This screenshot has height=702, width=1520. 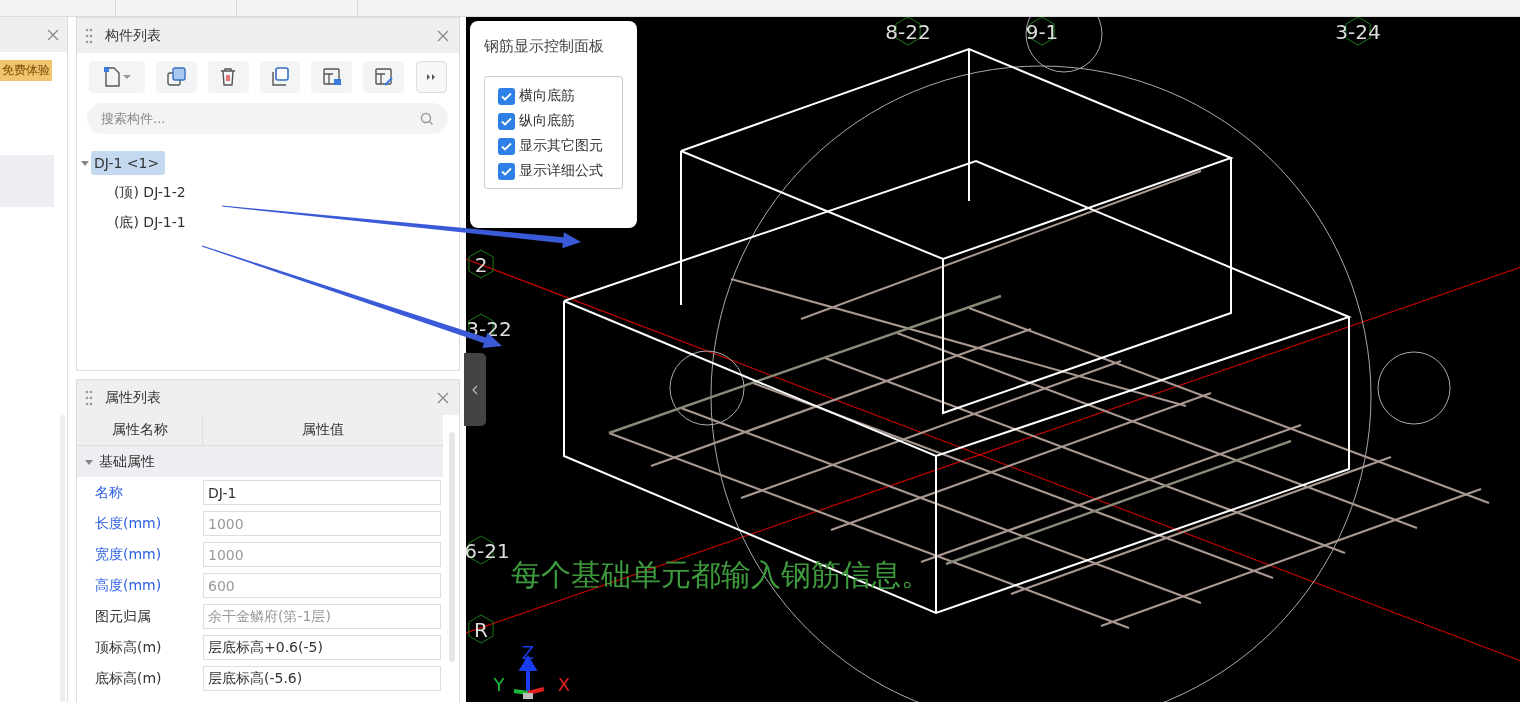 I want to click on axis-label: Z, so click(x=528, y=653).